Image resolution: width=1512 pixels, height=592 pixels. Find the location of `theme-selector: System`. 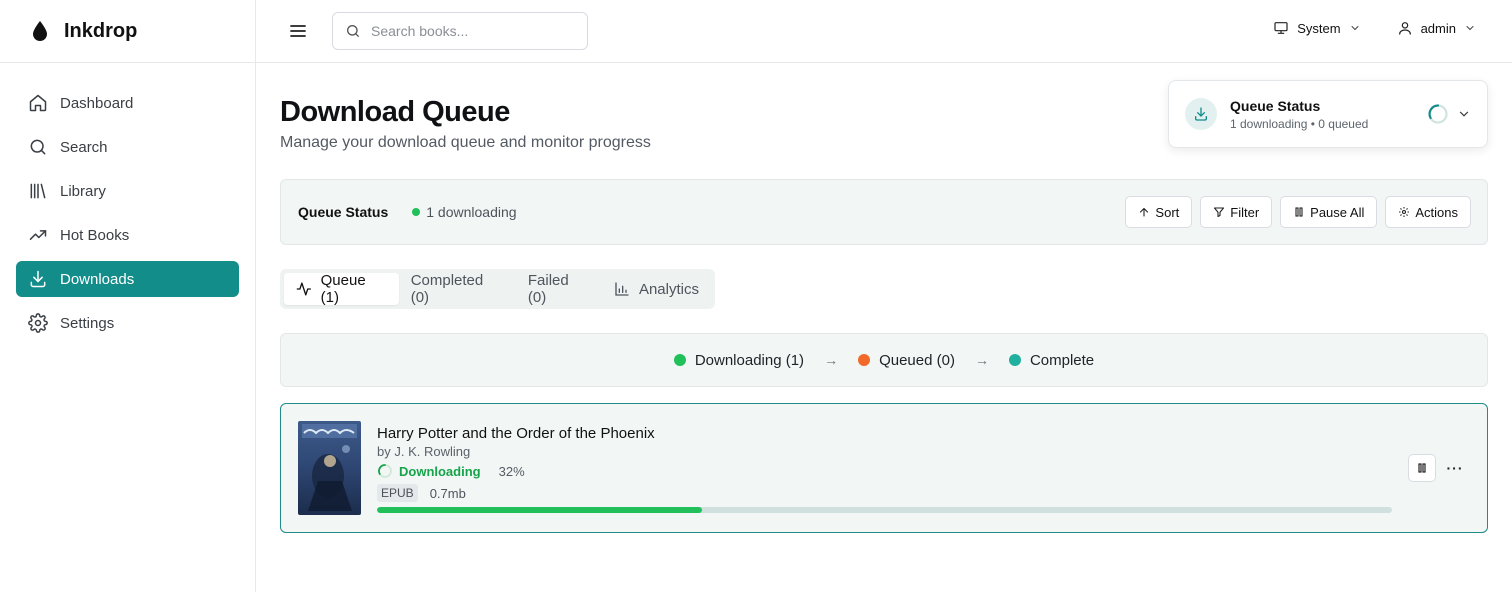

theme-selector: System is located at coordinates (1316, 28).